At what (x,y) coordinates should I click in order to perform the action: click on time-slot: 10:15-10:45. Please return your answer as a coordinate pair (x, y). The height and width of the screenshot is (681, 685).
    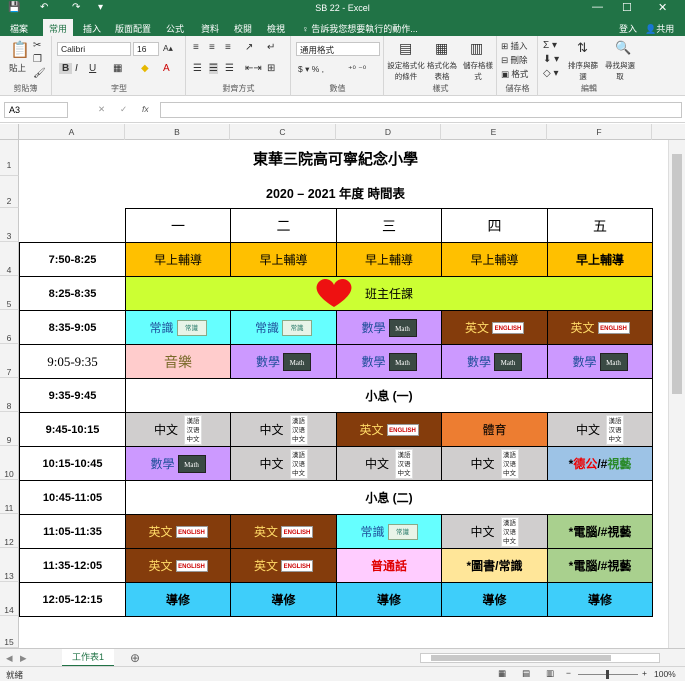
    Looking at the image, I should click on (72, 463).